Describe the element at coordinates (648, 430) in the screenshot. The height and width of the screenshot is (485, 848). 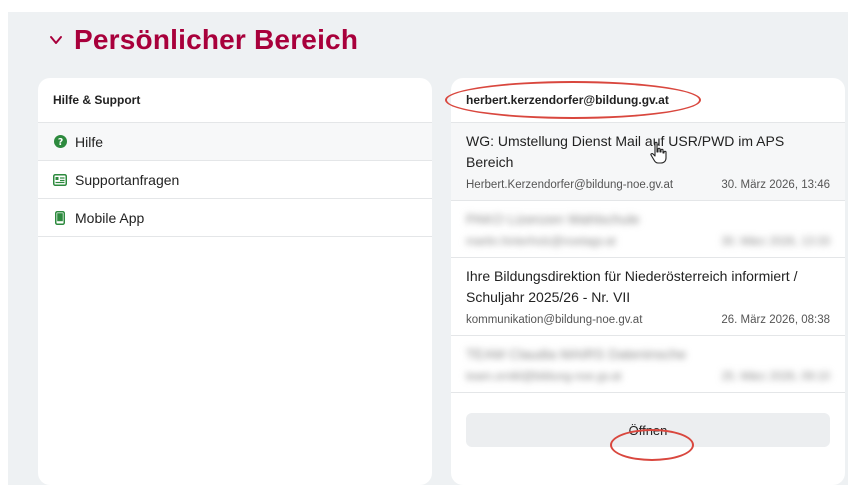
I see `open-mail-button: Öffnen` at that location.